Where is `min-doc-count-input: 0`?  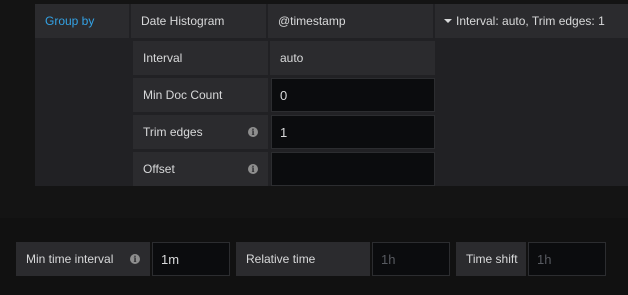
min-doc-count-input: 0 is located at coordinates (353, 95).